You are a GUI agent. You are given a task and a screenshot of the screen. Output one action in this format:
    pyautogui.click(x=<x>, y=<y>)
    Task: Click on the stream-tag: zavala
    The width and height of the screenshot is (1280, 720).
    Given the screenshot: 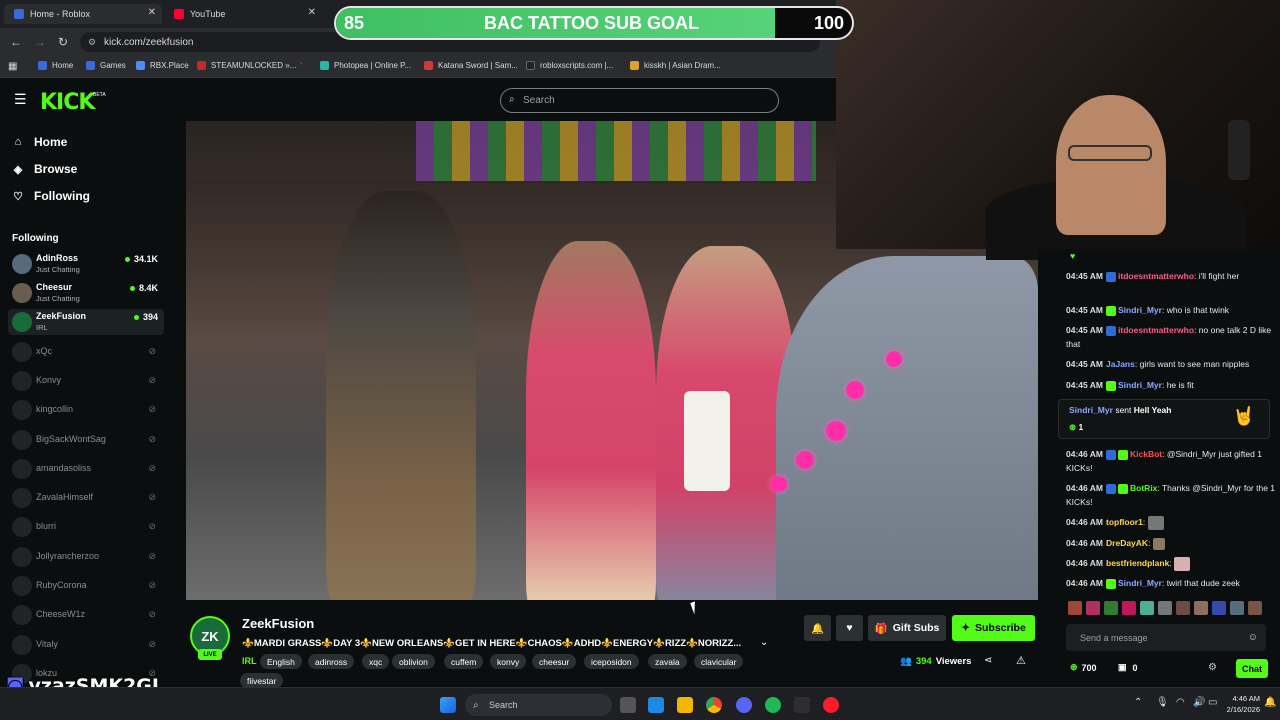 What is the action you would take?
    pyautogui.click(x=667, y=661)
    